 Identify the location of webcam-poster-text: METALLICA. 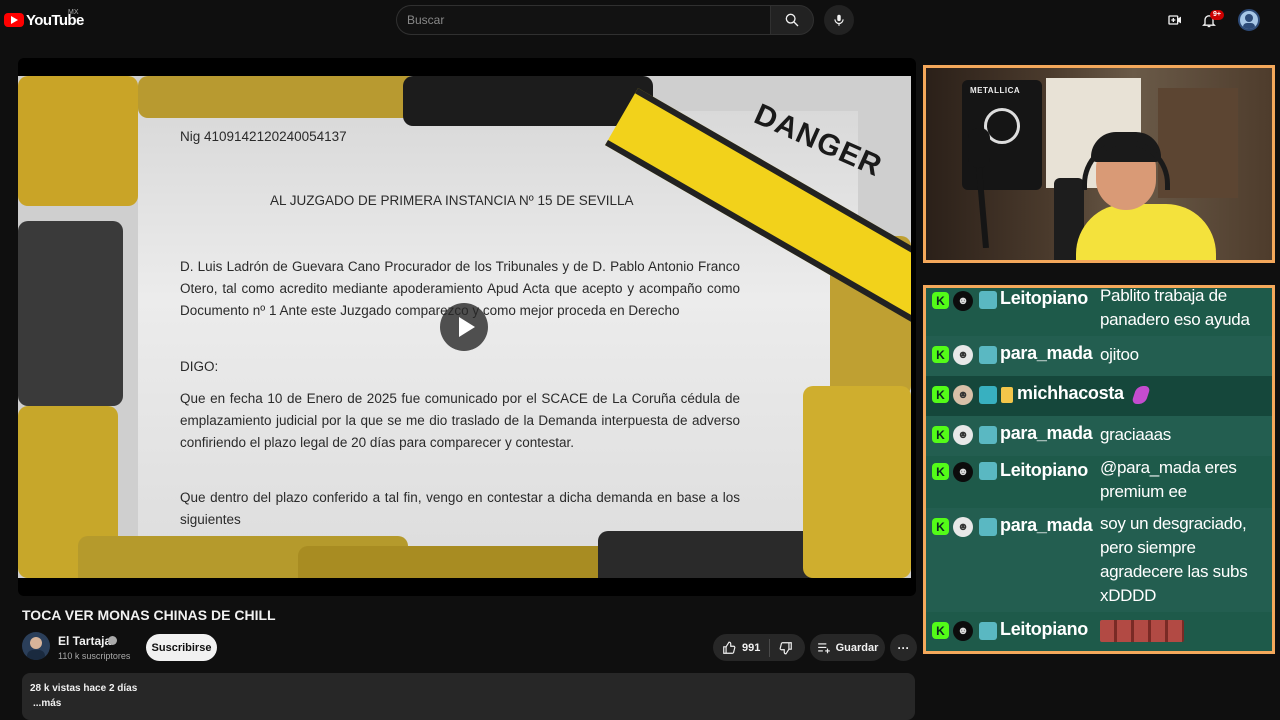
(995, 90).